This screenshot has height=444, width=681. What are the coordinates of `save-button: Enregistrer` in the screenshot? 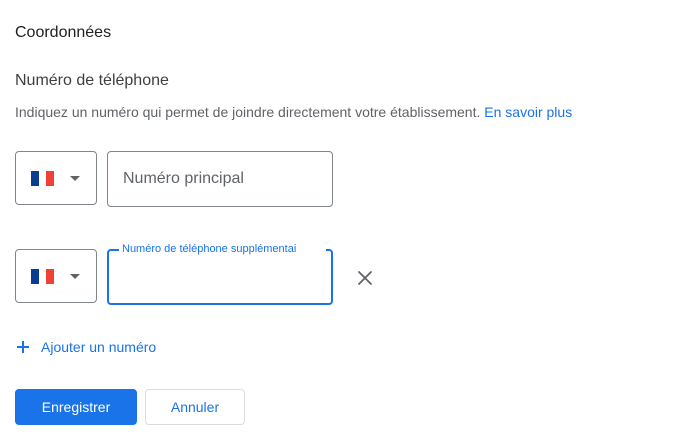 It's located at (76, 407).